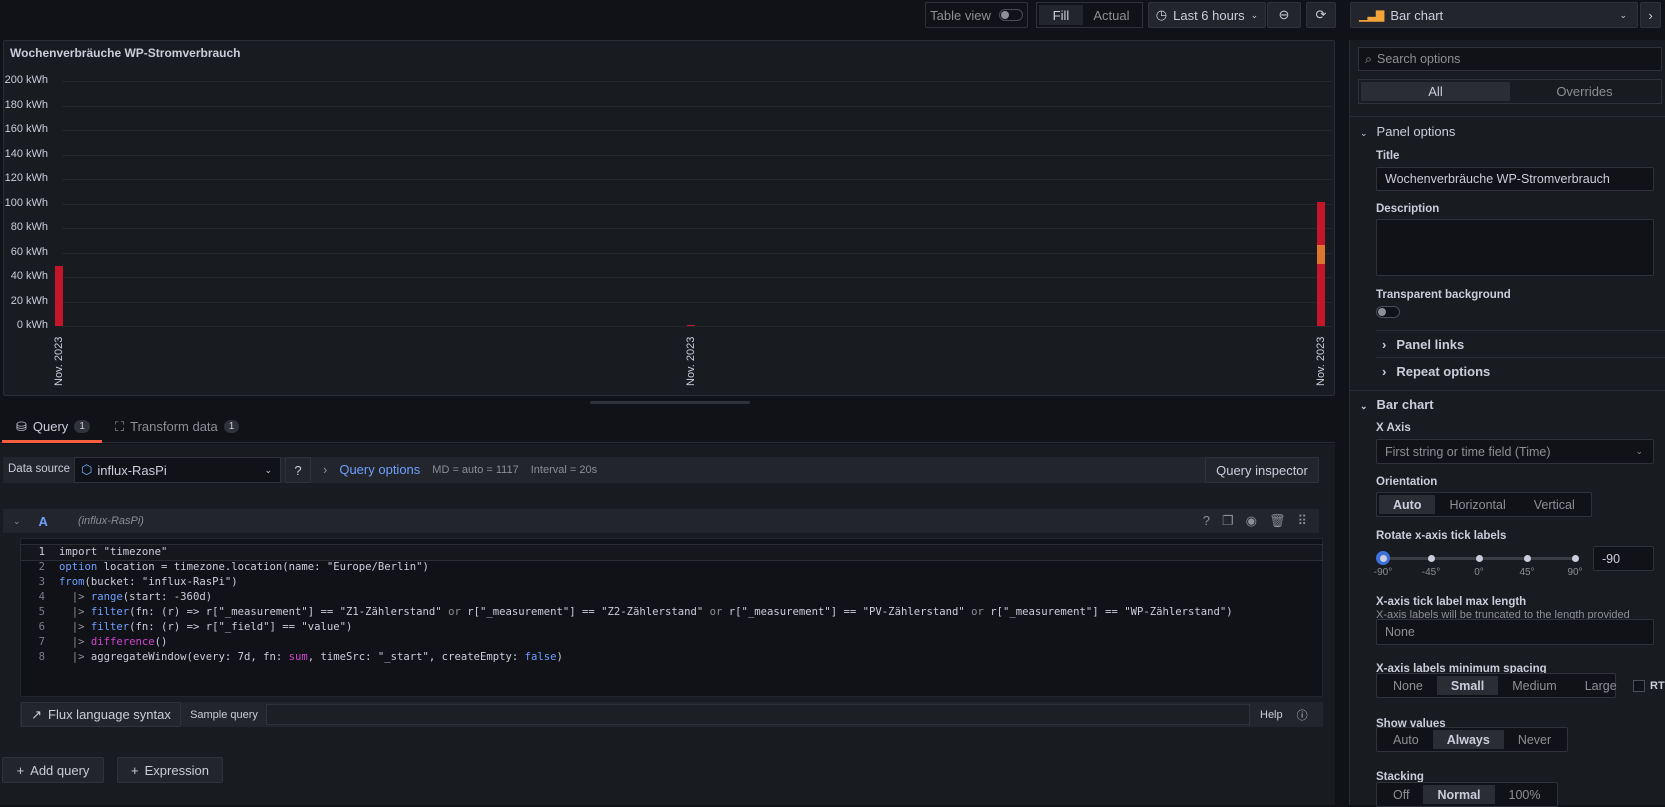  What do you see at coordinates (379, 469) in the screenshot?
I see `query-options-link: Query options` at bounding box center [379, 469].